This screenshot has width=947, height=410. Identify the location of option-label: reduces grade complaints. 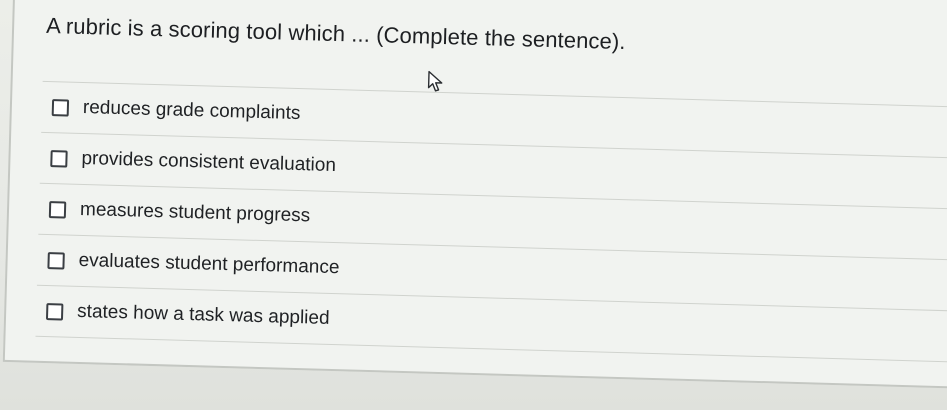
(191, 110).